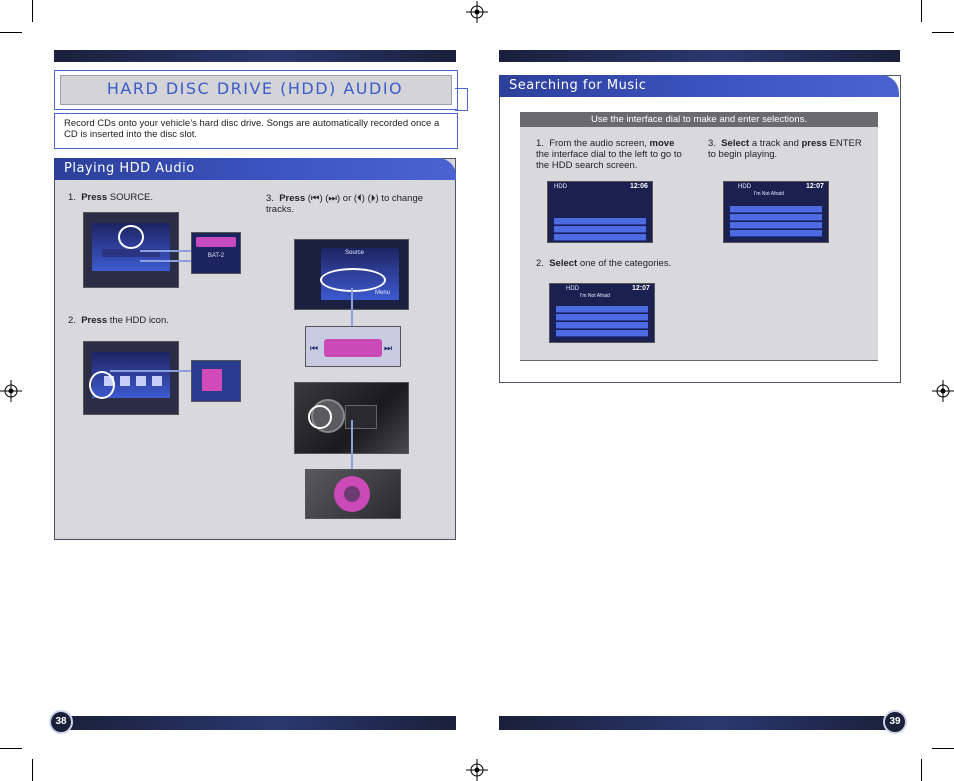  What do you see at coordinates (258, 723) in the screenshot?
I see `left-bottom-bar` at bounding box center [258, 723].